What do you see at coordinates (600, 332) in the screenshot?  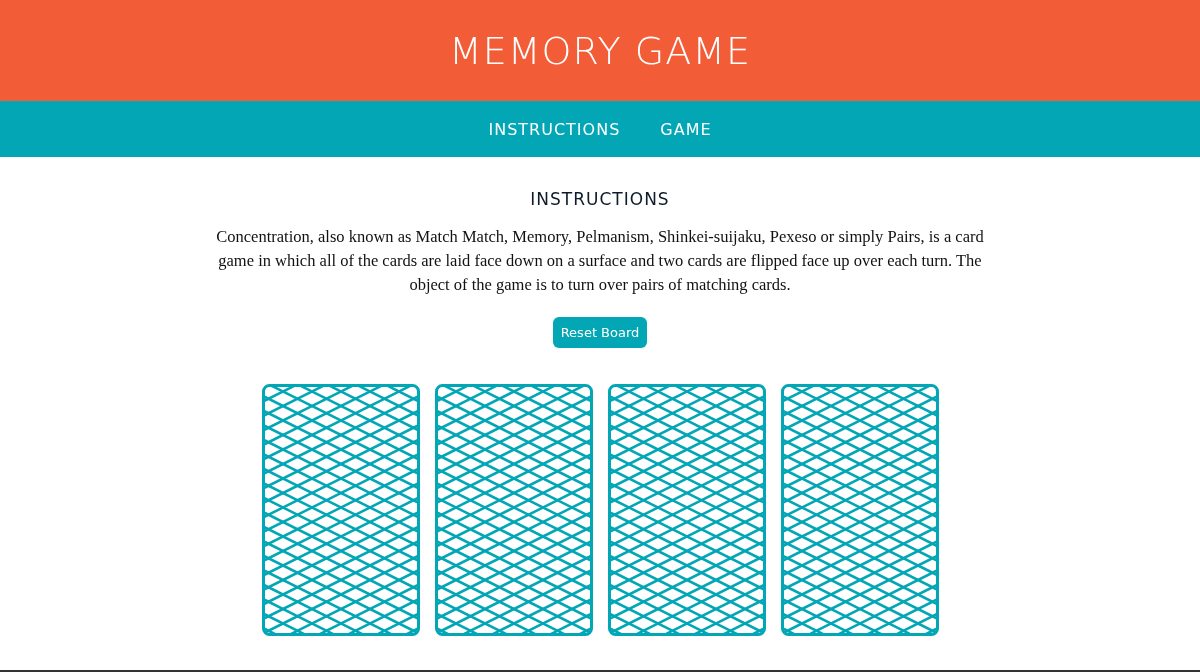 I see `reset-button: Reset Board` at bounding box center [600, 332].